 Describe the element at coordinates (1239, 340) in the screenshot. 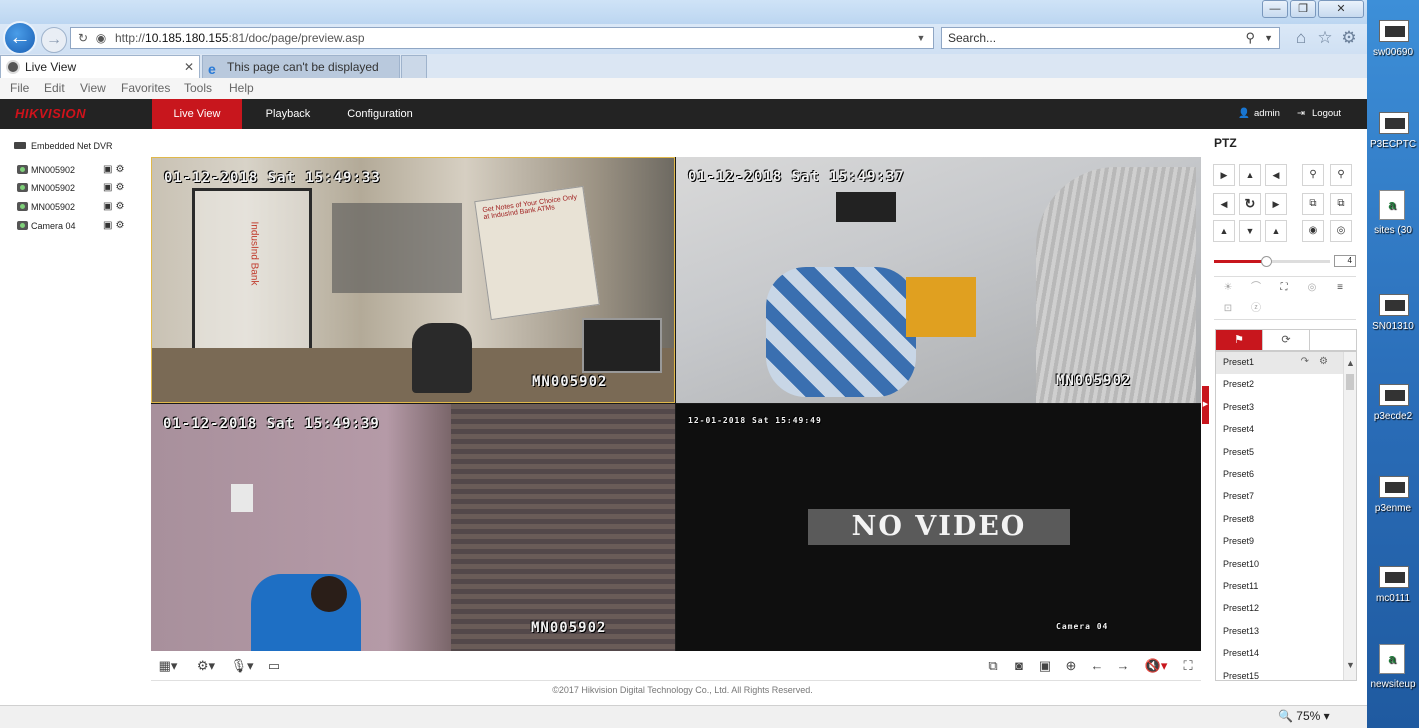

I see `tab-presets-flag-icon: ⚑` at that location.